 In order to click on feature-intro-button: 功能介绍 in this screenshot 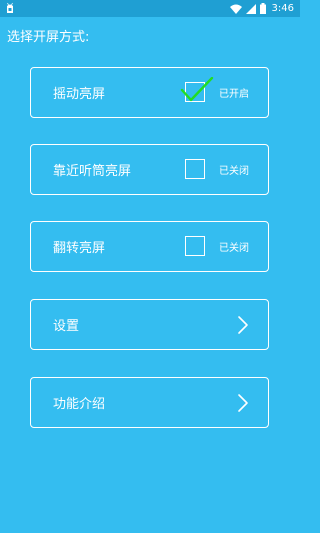, I will do `click(149, 402)`.